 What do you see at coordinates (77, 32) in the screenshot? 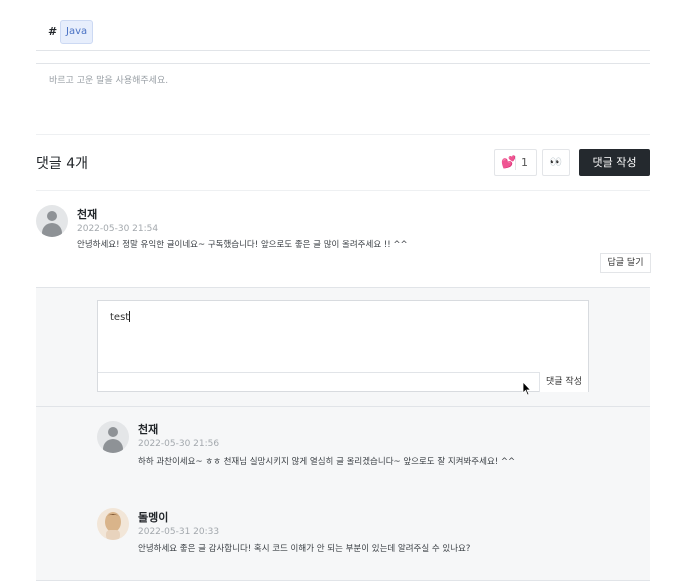
I see `tag-java: Java` at bounding box center [77, 32].